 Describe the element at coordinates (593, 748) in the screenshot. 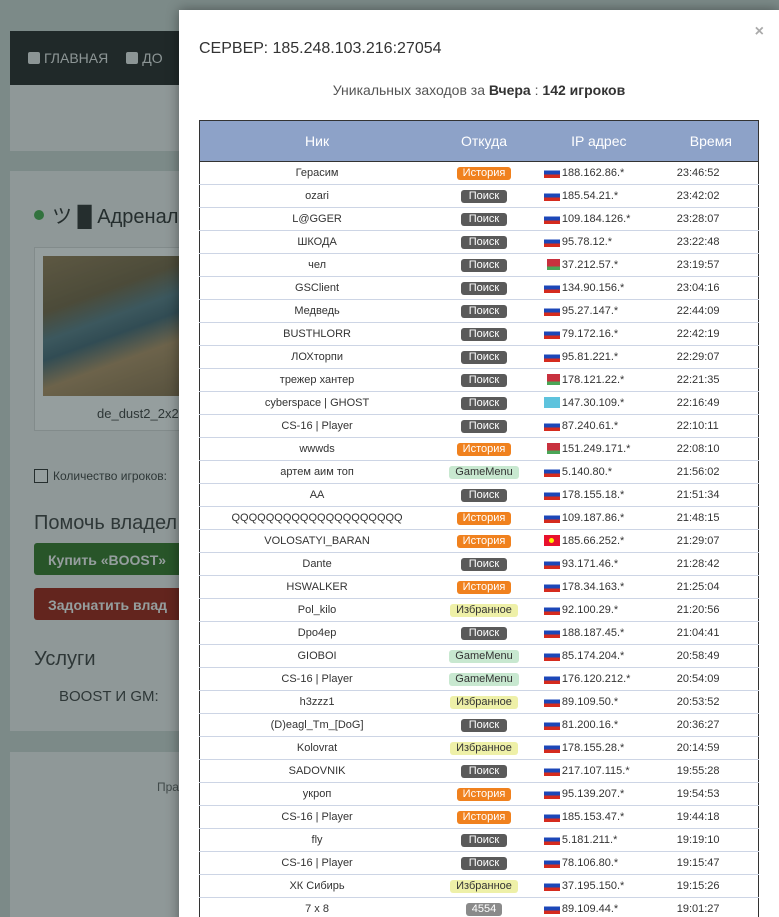

I see `ip-address: 178.155.28.*` at that location.